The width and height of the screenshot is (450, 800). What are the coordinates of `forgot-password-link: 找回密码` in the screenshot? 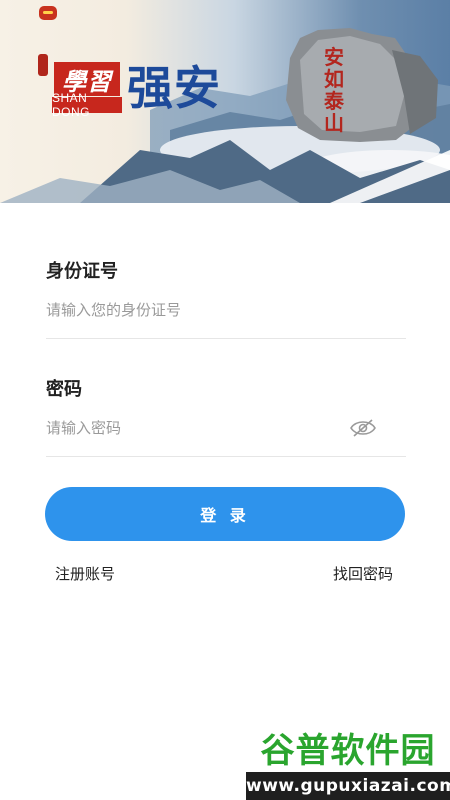 It's located at (363, 573).